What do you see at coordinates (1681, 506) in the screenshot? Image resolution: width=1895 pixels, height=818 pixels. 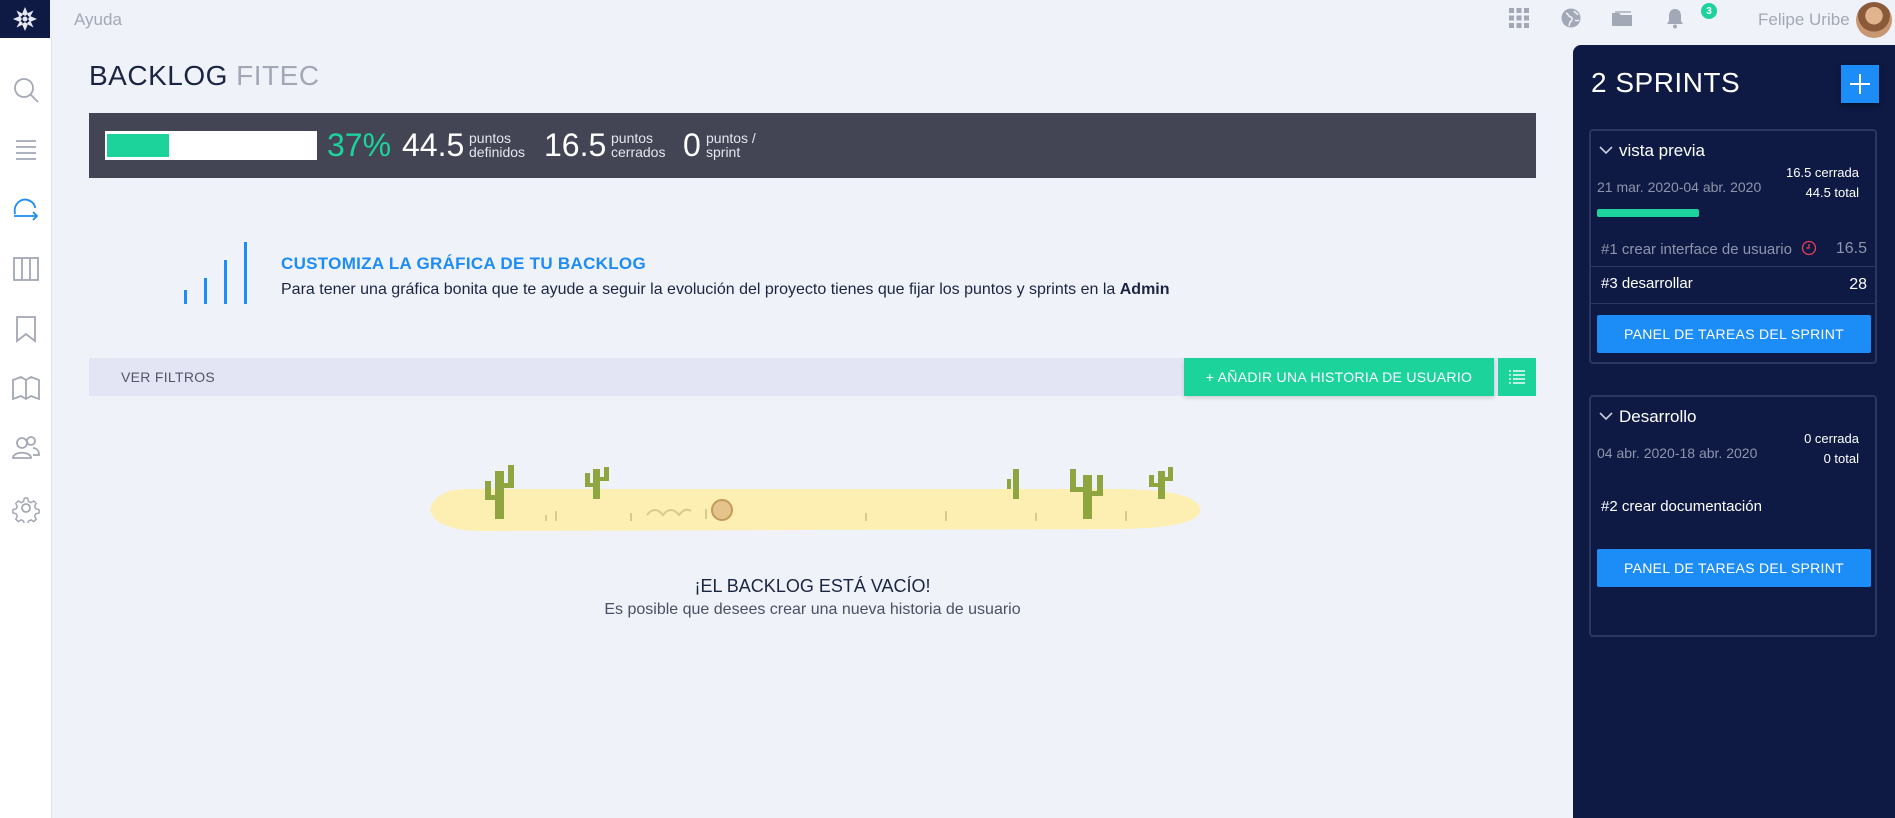 I see `sprint-user-story: #2 crear documentación` at bounding box center [1681, 506].